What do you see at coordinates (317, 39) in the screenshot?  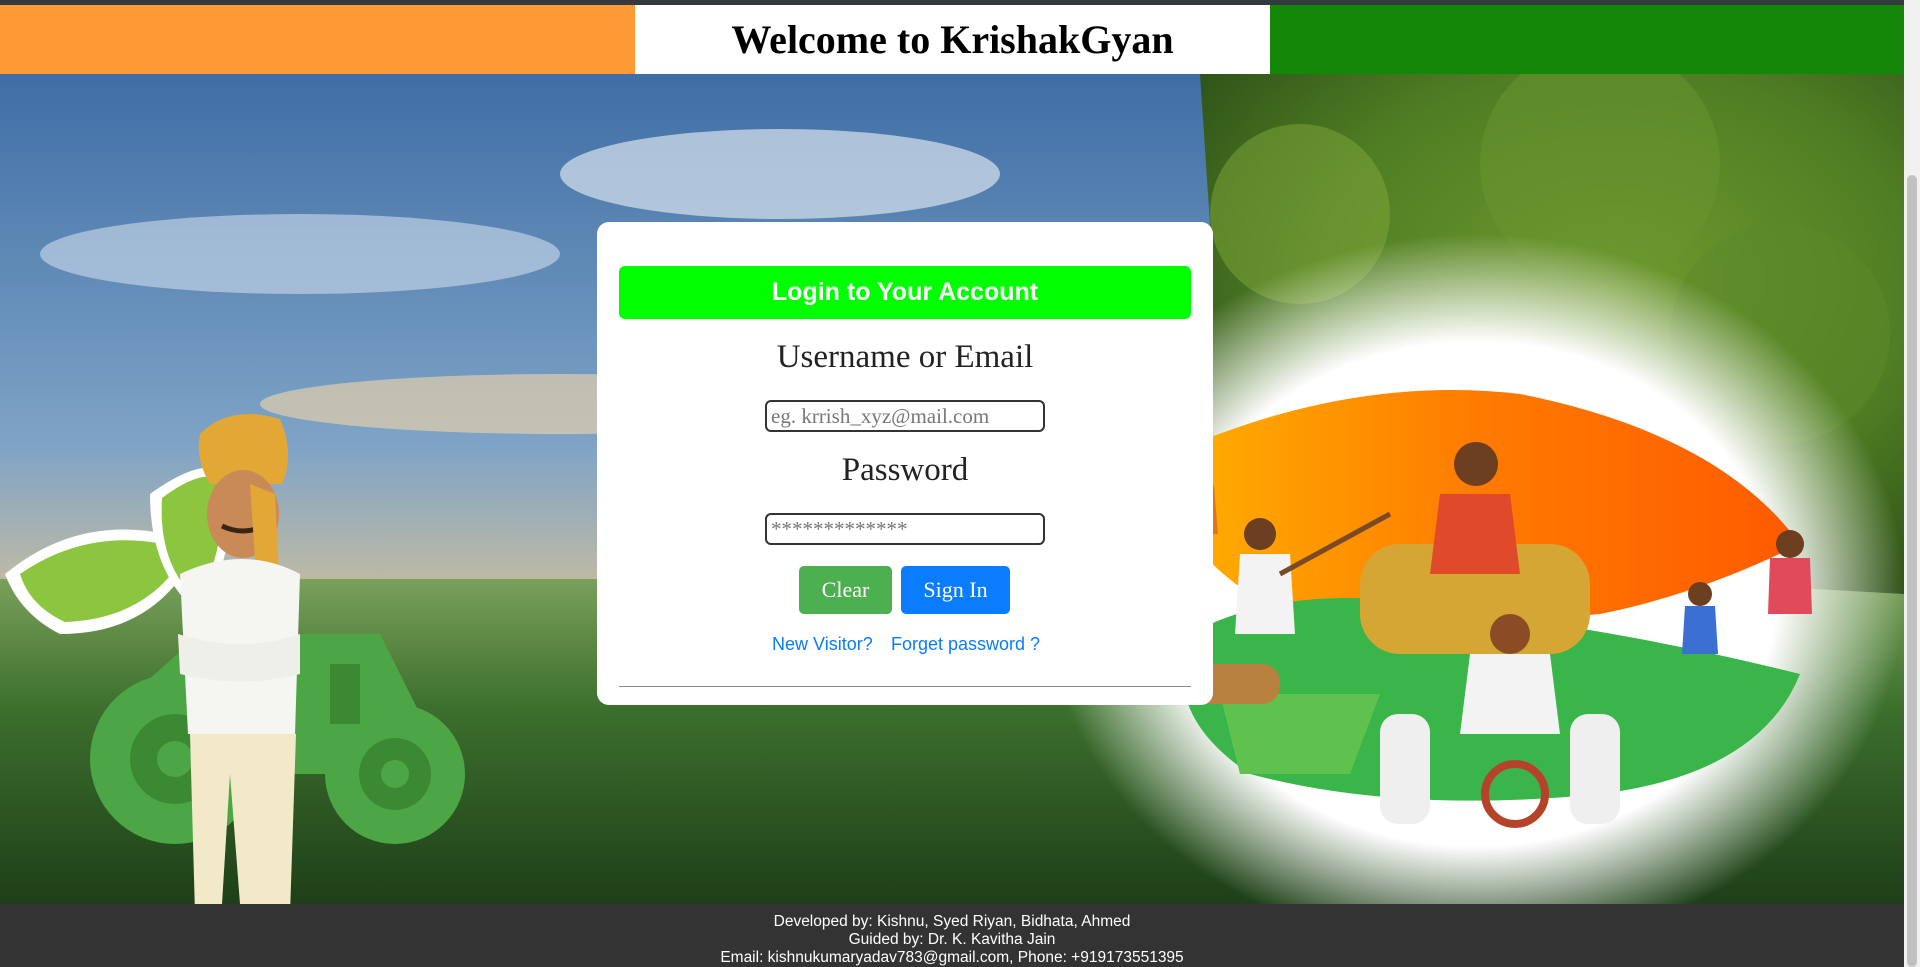 I see `header-saffron-band` at bounding box center [317, 39].